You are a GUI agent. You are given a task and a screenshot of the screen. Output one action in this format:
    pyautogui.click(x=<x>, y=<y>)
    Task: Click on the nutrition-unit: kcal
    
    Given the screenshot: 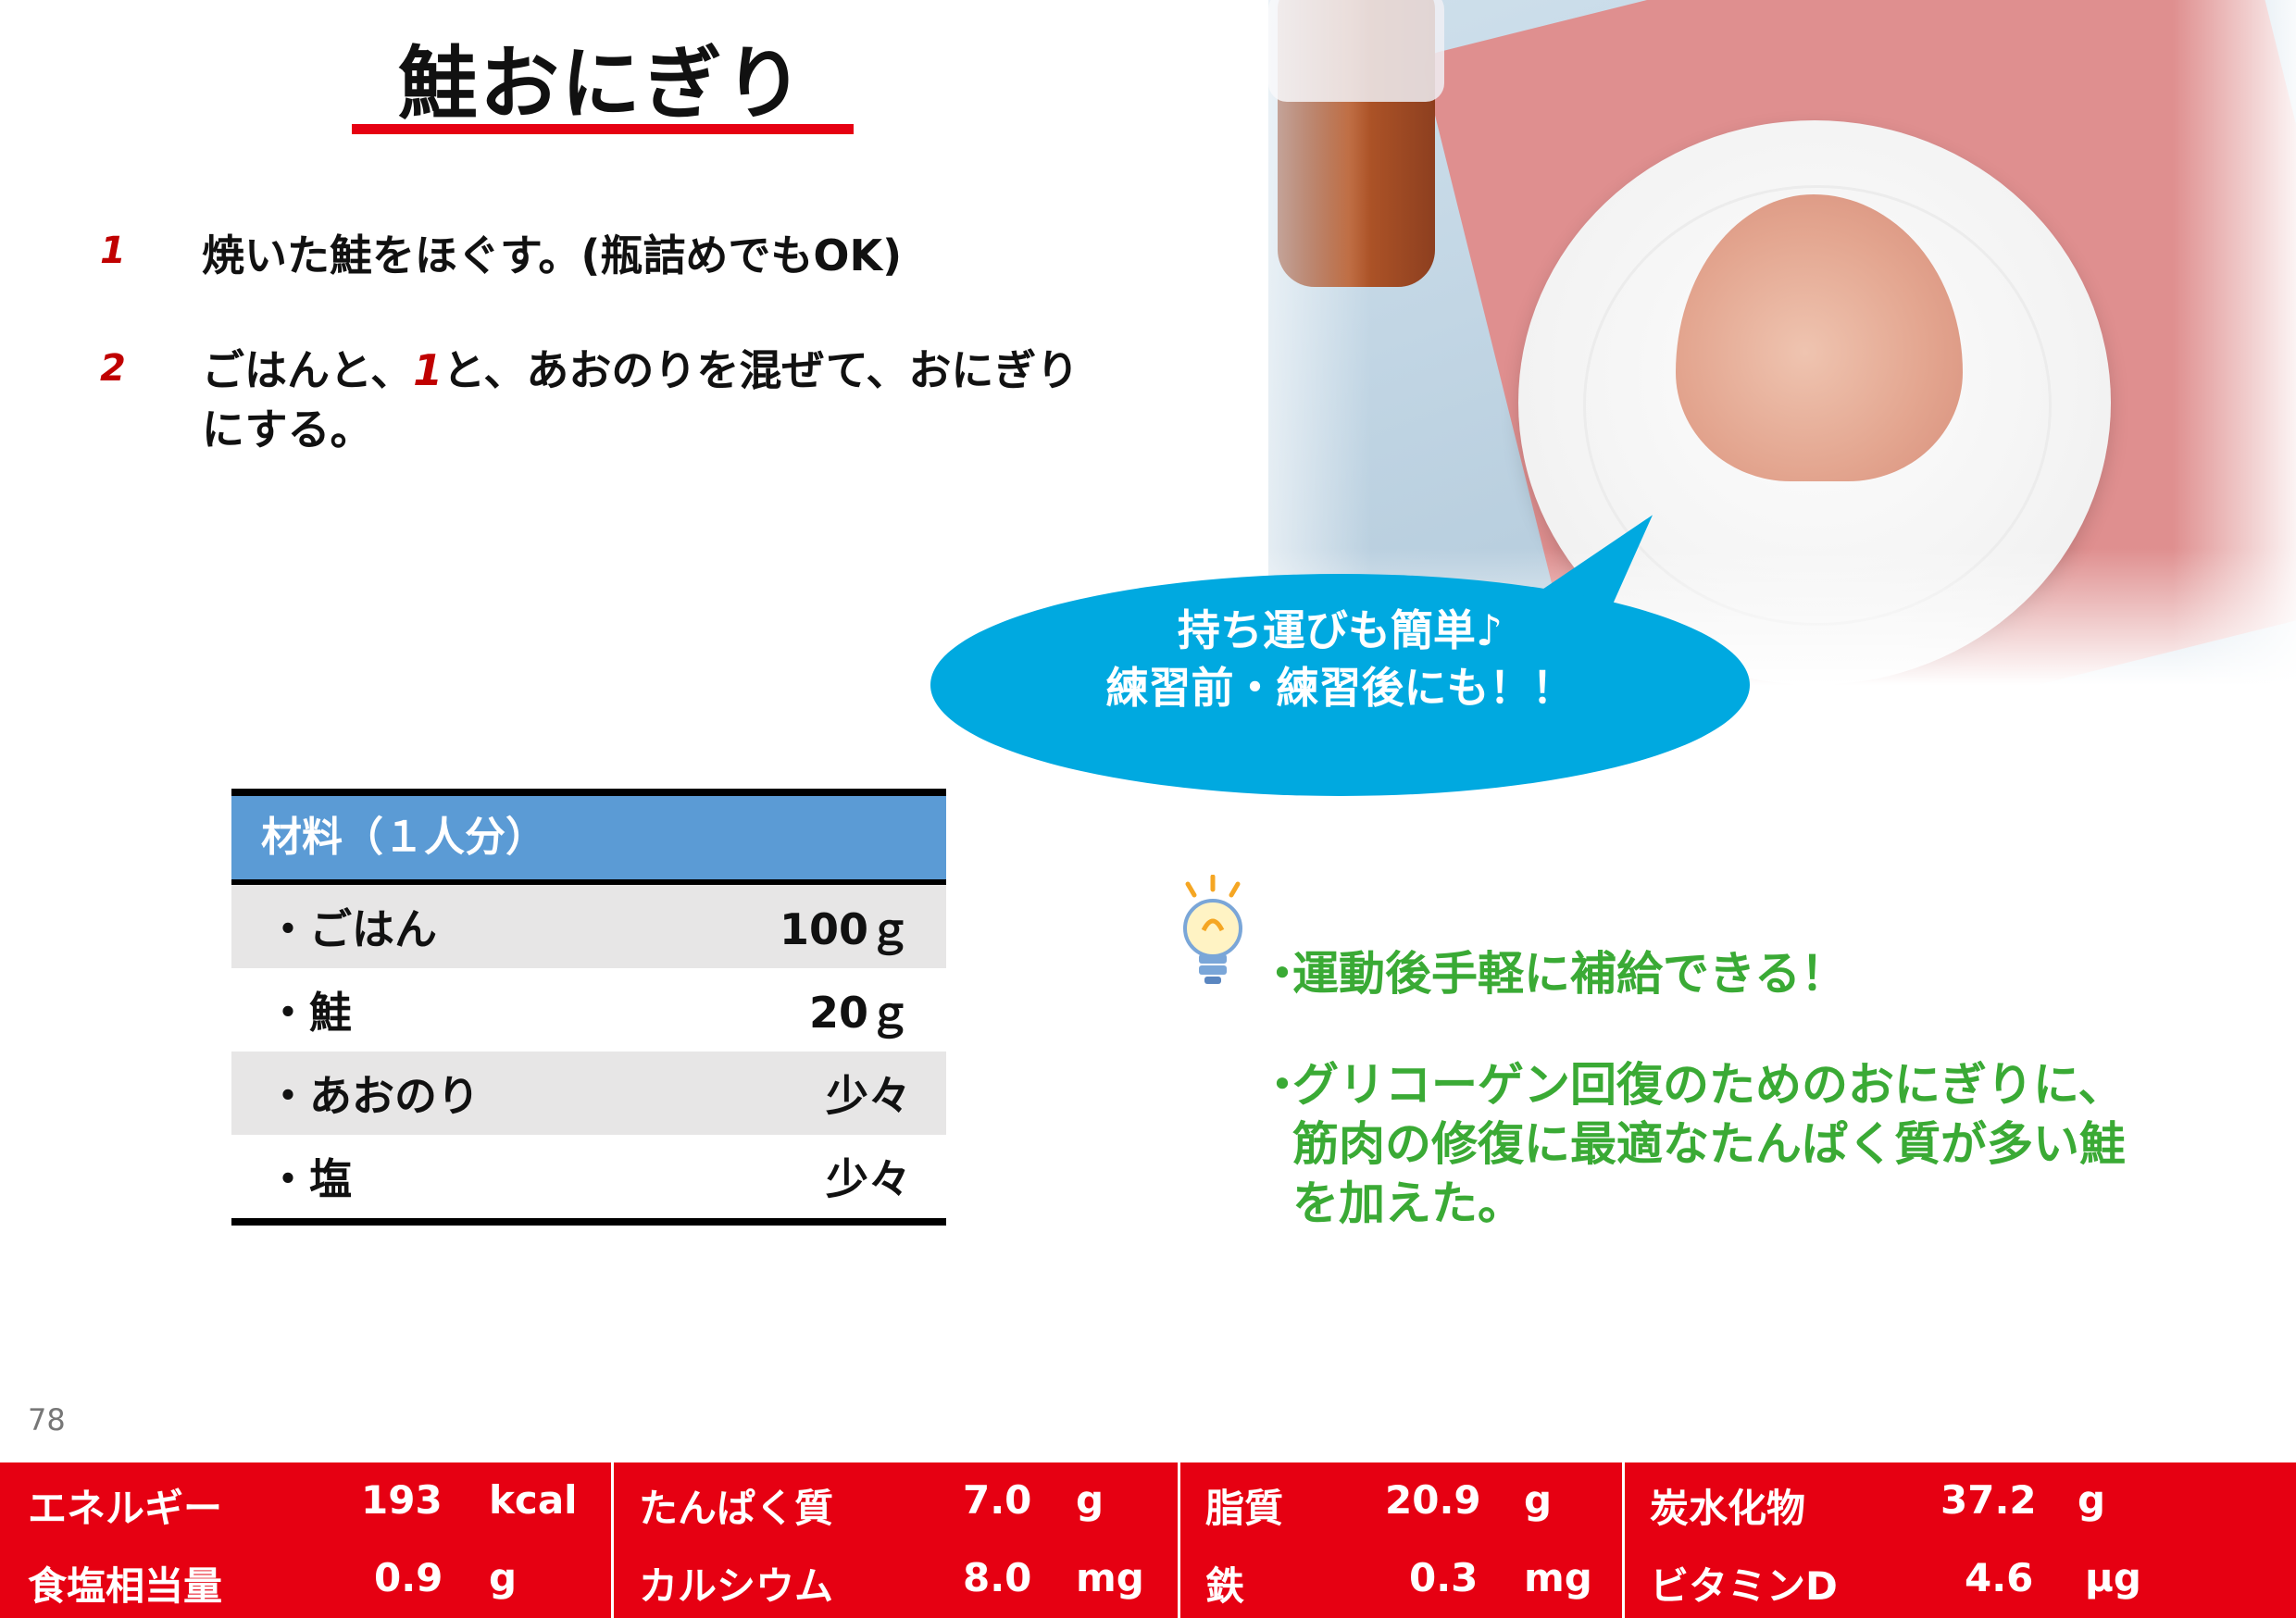 What is the action you would take?
    pyautogui.click(x=533, y=1500)
    